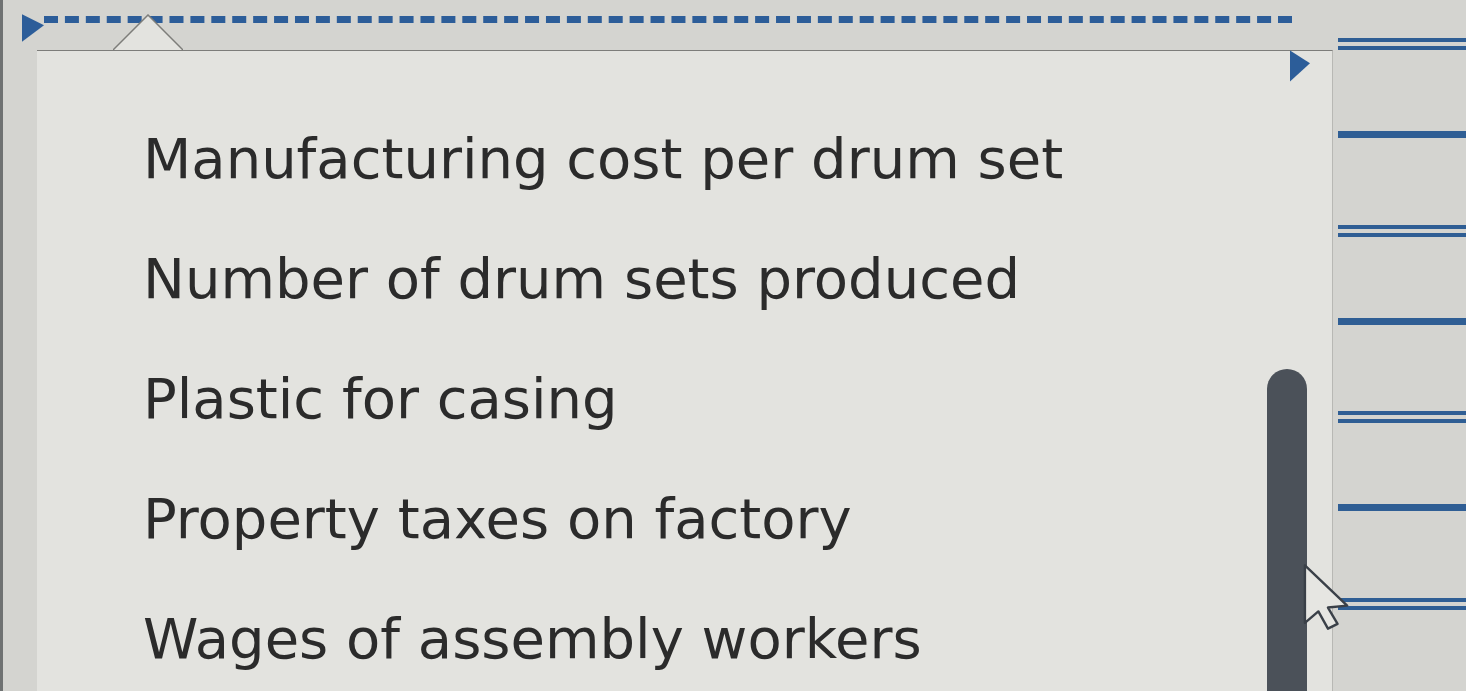  What do you see at coordinates (532, 639) in the screenshot?
I see `dropdown-option: Wages of assembly workers` at bounding box center [532, 639].